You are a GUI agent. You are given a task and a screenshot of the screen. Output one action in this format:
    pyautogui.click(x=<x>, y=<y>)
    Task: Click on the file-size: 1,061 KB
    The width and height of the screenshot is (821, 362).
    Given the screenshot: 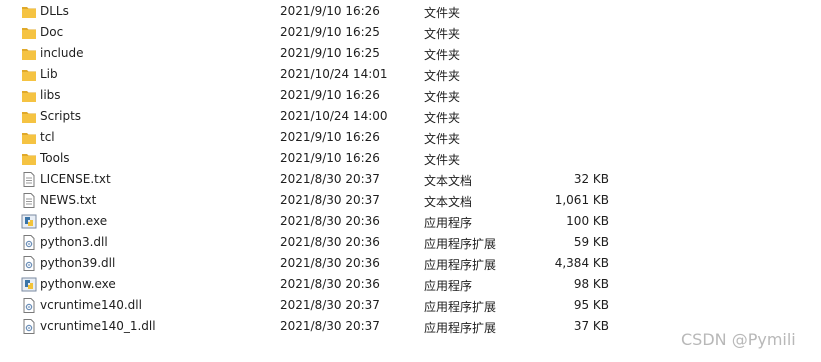 What is the action you would take?
    pyautogui.click(x=581, y=200)
    